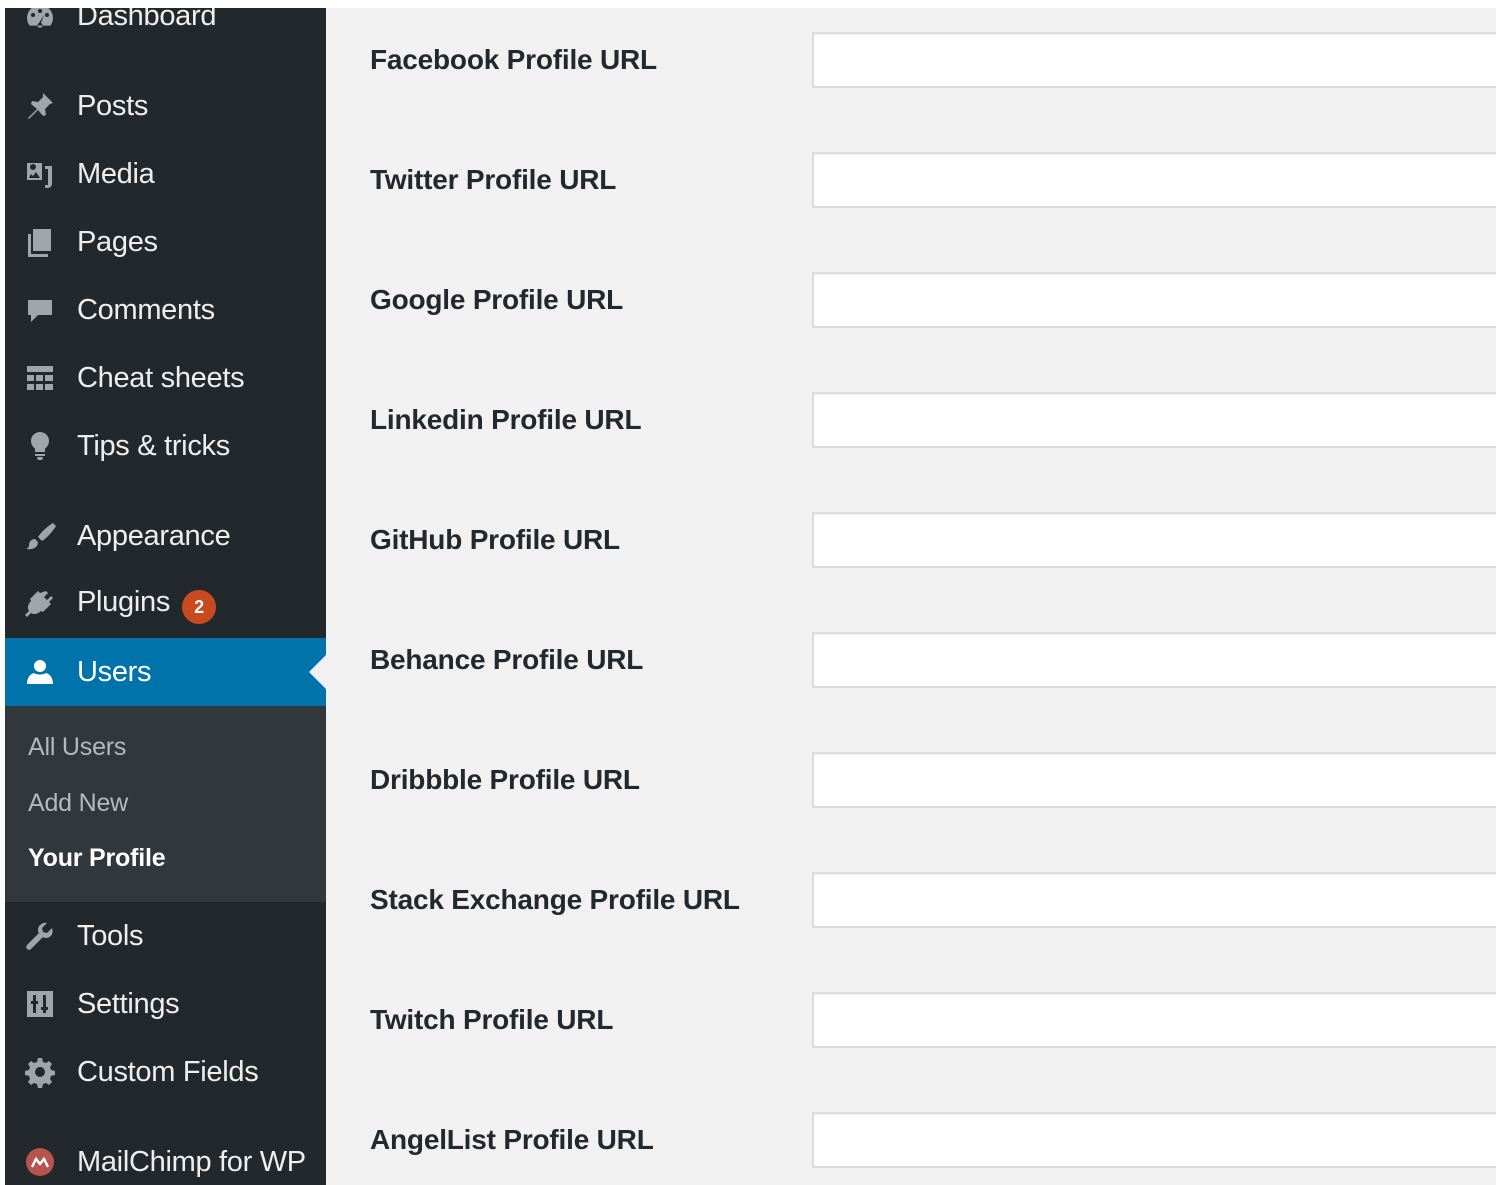  I want to click on sidebar-item-cheat-sheets: Cheat sheets, so click(165, 378).